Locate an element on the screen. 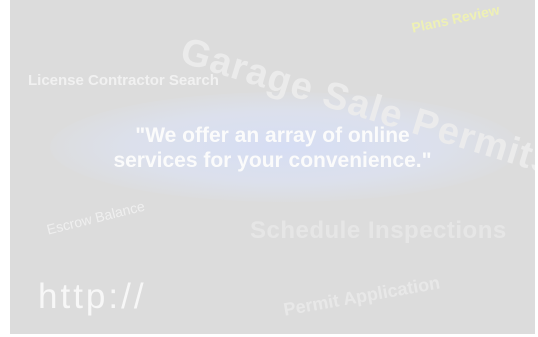 The image size is (538, 337). word-http: http:// is located at coordinates (92, 296).